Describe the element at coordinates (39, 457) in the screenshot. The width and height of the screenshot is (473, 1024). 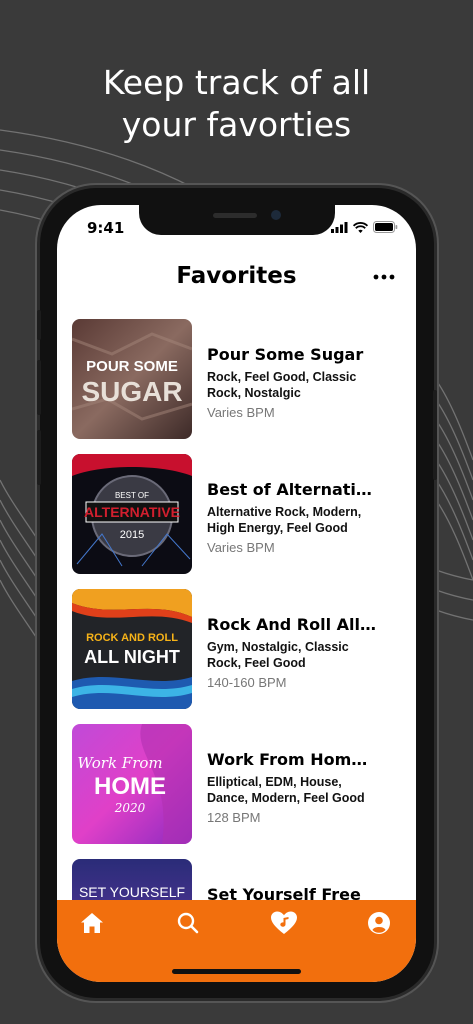
I see `phone-volume-down` at that location.